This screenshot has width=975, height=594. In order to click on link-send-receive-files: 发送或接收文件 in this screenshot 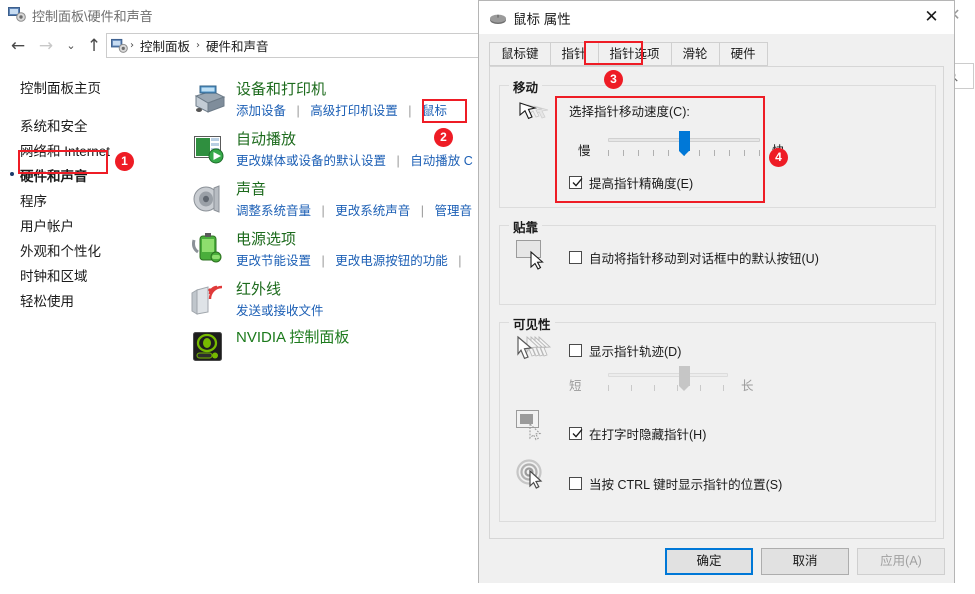, I will do `click(280, 311)`.